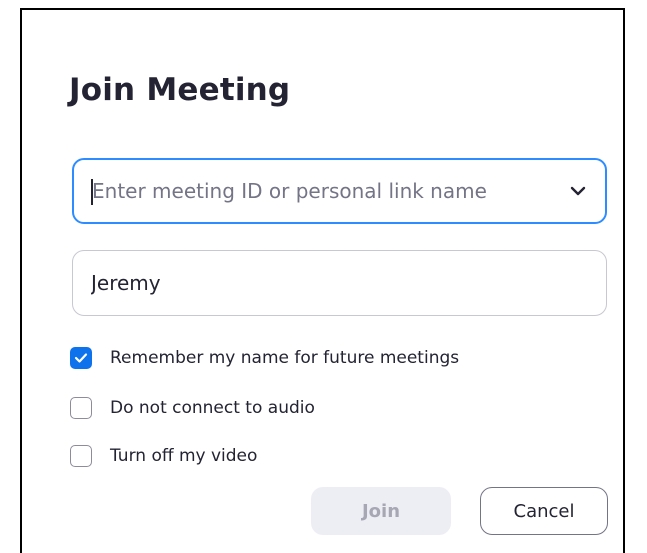 The width and height of the screenshot is (647, 553). I want to click on video-off-checkbox, so click(81, 456).